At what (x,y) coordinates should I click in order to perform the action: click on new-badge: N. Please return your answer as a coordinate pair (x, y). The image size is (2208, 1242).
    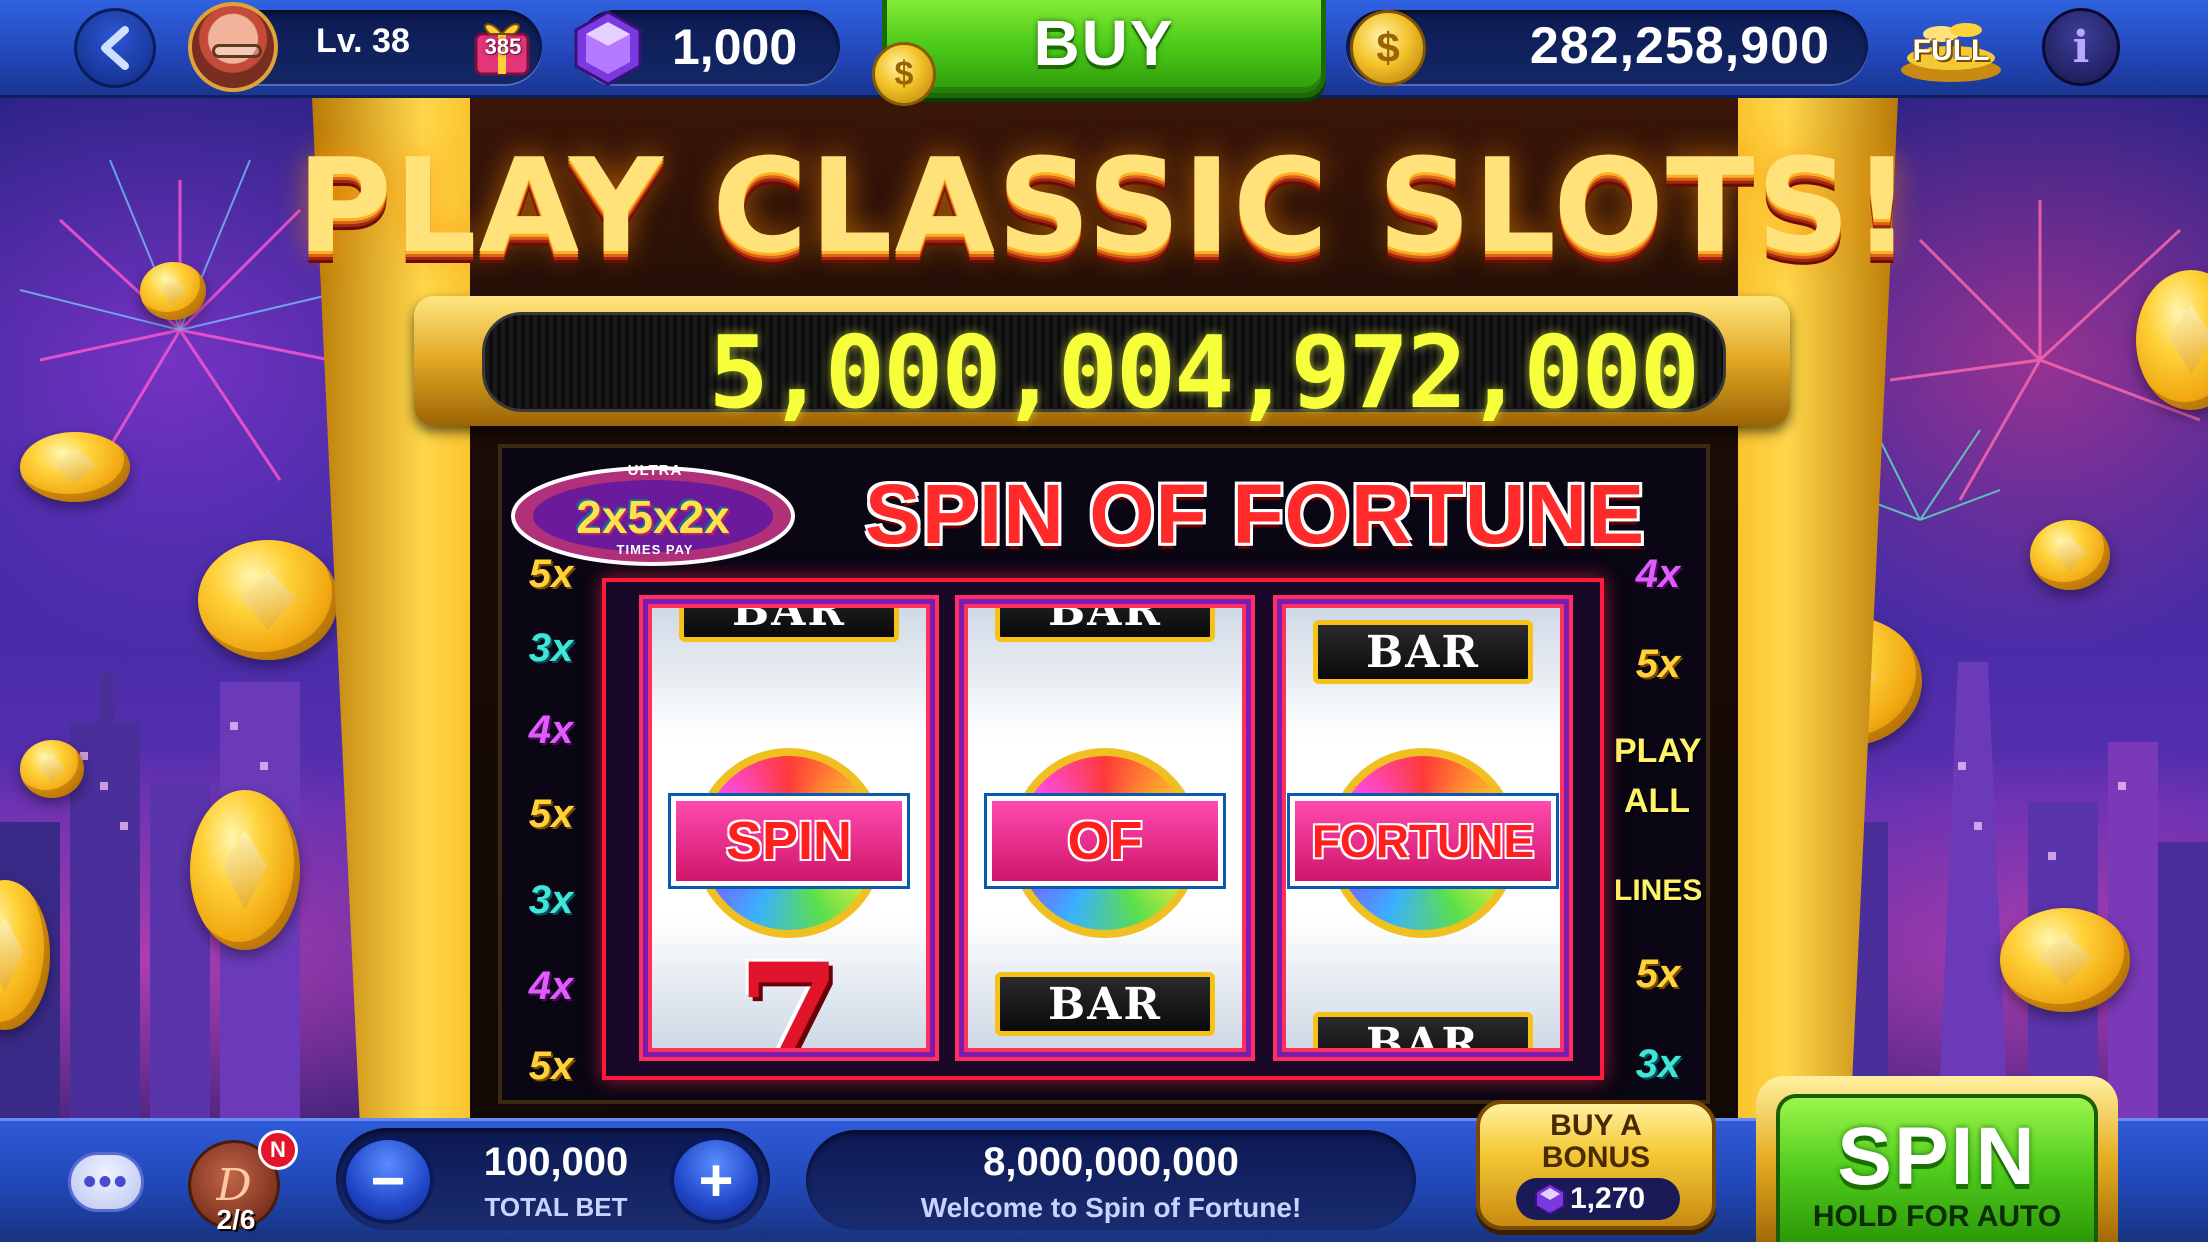
    Looking at the image, I should click on (278, 1150).